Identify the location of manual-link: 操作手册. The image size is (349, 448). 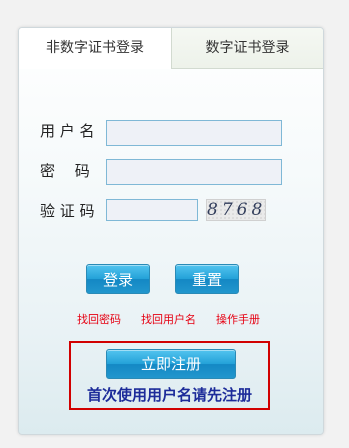
(238, 319).